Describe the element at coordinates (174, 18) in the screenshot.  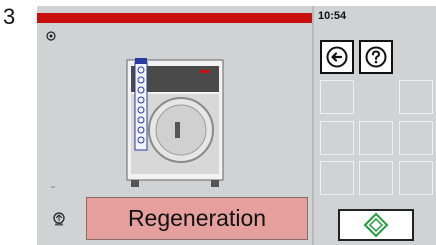
I see `status-bar` at that location.